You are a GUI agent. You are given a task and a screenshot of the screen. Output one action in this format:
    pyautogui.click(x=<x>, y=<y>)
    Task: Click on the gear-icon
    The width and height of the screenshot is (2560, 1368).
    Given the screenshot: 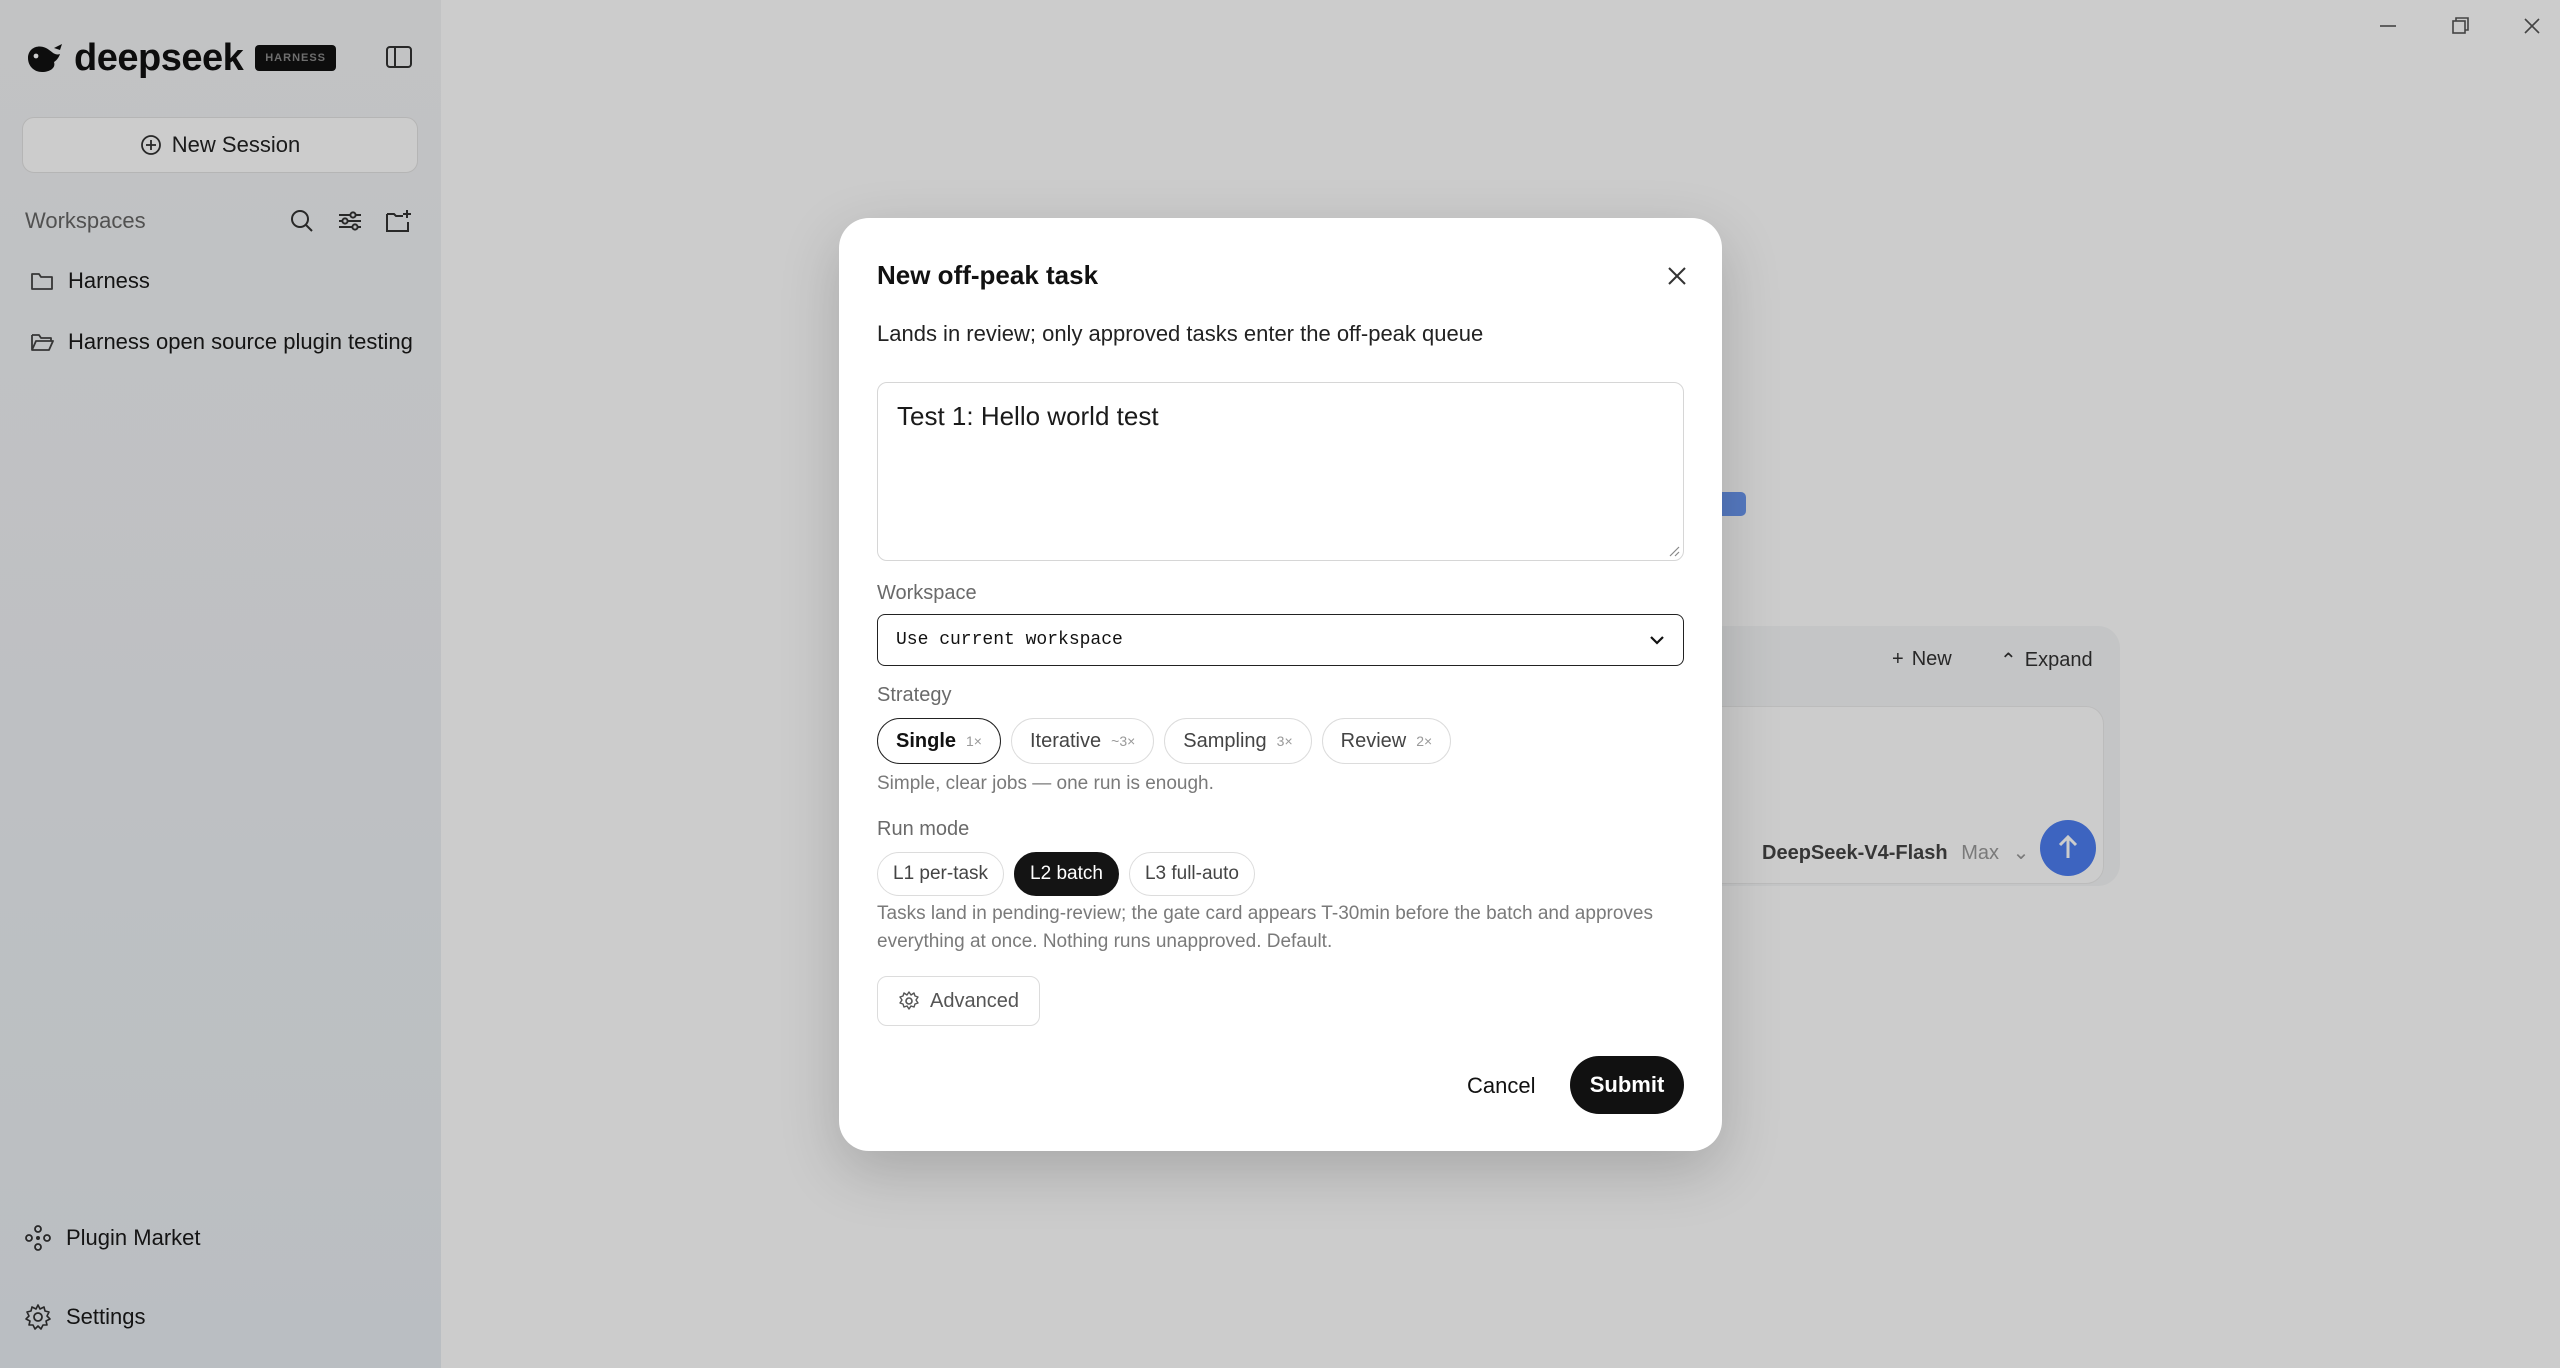 What is the action you would take?
    pyautogui.click(x=909, y=1000)
    